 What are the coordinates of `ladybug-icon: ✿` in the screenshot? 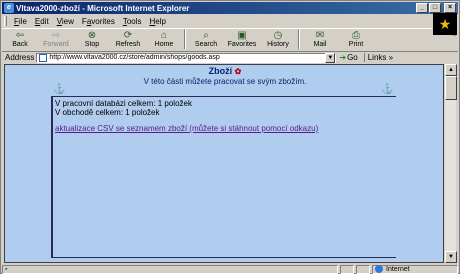 It's located at (238, 71).